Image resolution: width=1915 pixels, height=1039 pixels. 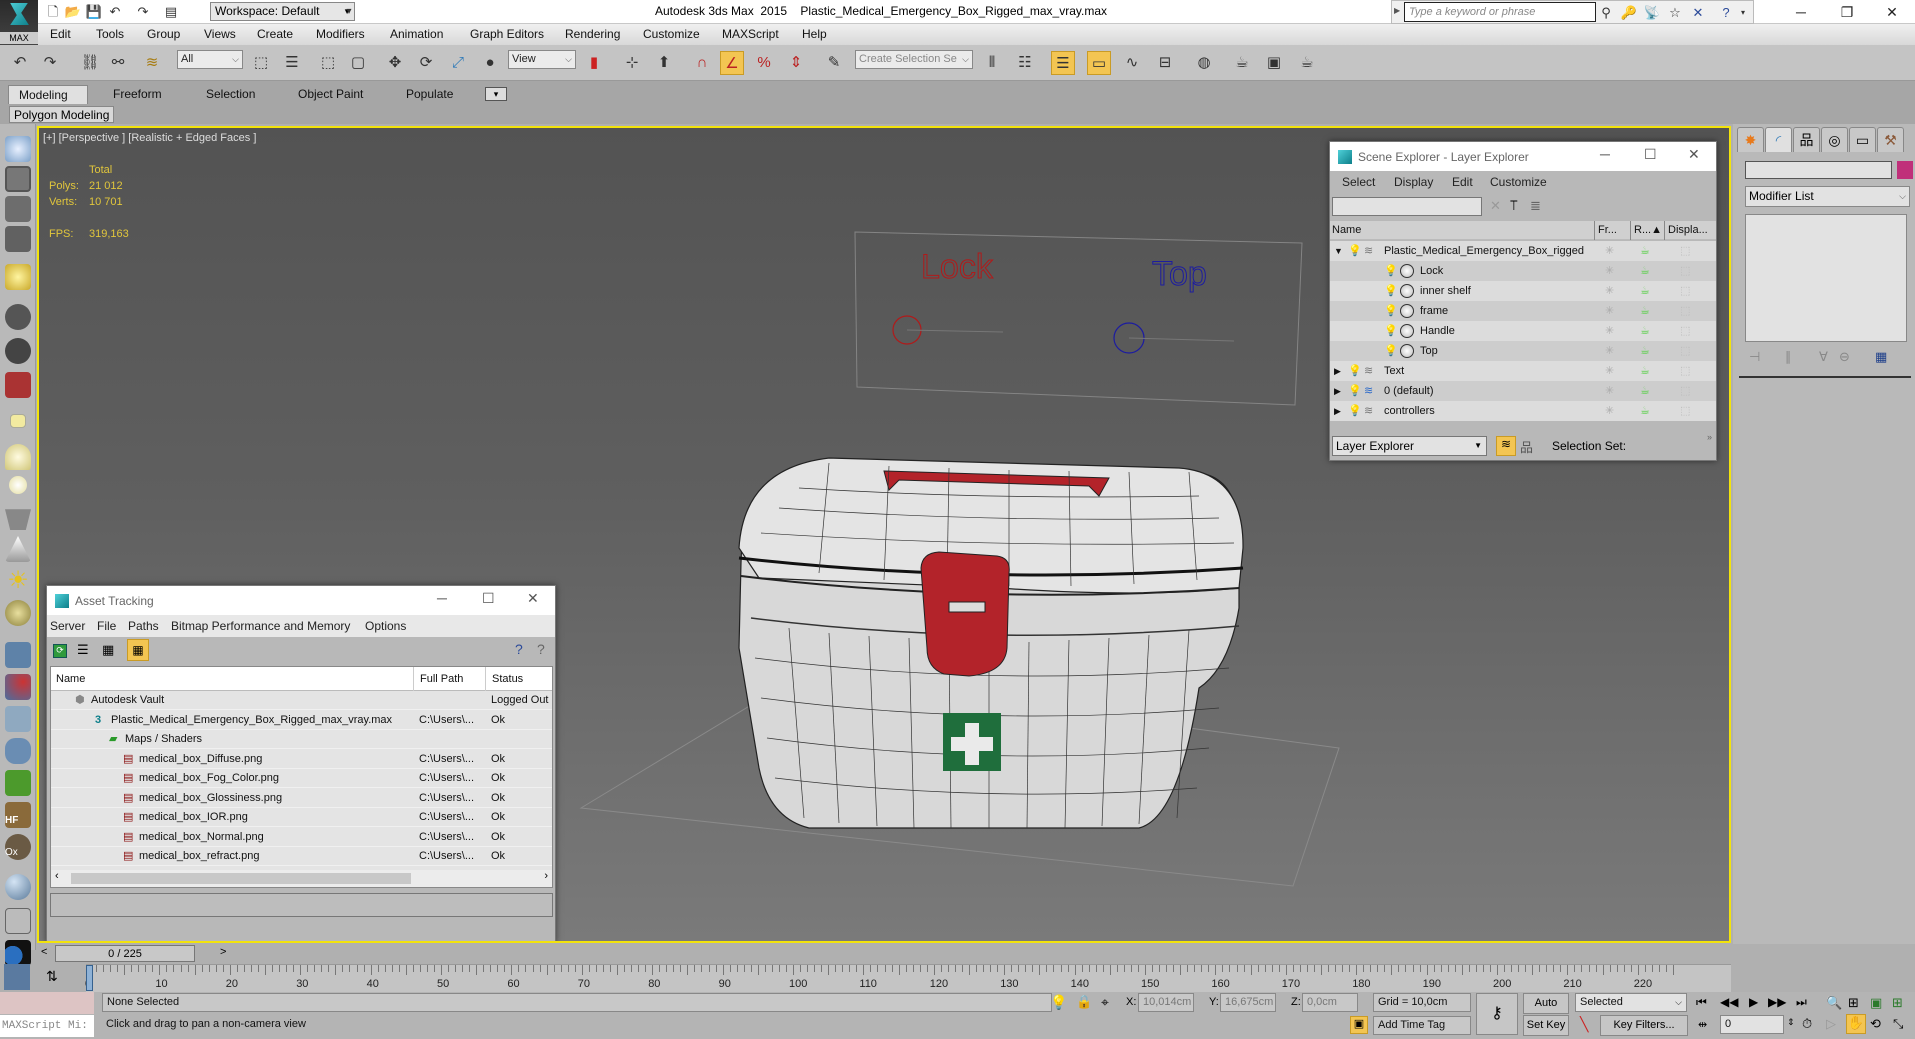 I want to click on menu-maxscript: MAXScript, so click(x=750, y=34).